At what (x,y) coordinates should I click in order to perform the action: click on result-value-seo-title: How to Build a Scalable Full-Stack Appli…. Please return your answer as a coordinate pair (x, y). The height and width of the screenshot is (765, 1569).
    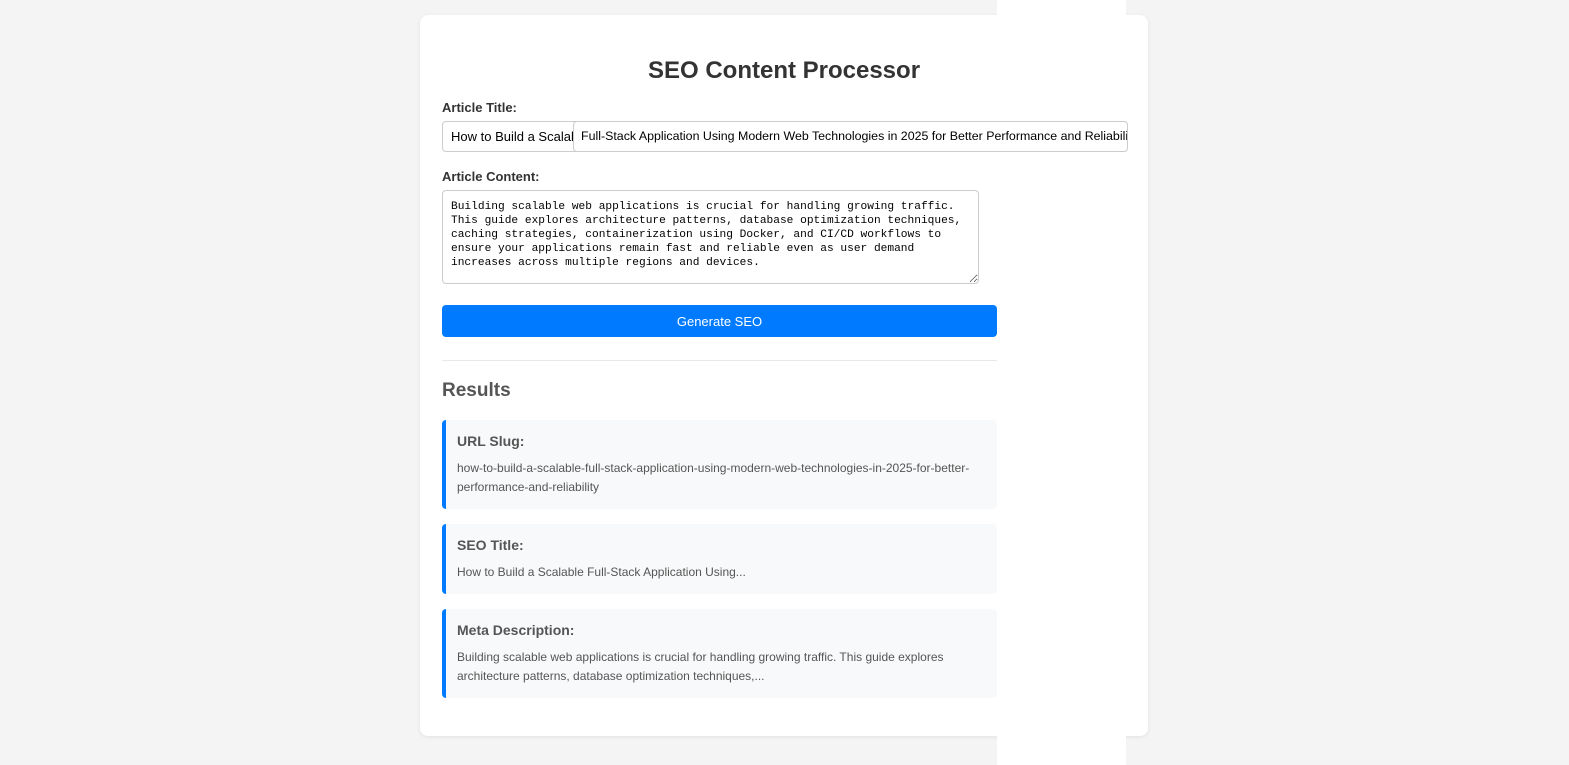
    Looking at the image, I should click on (601, 572).